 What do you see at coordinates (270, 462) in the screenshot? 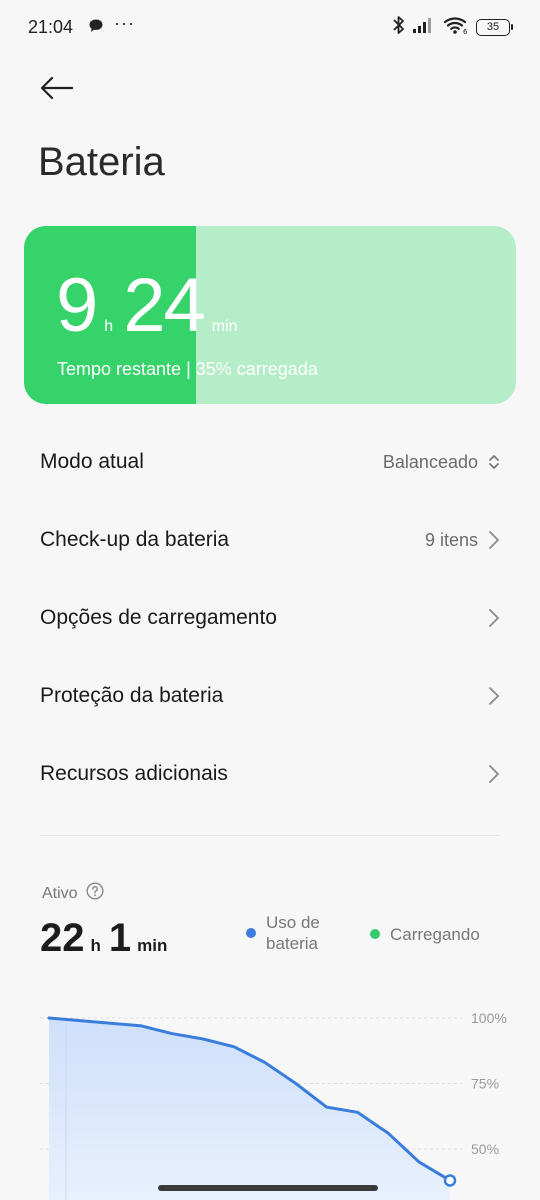
I see `setting-current-mode: Modo atual Balanceado` at bounding box center [270, 462].